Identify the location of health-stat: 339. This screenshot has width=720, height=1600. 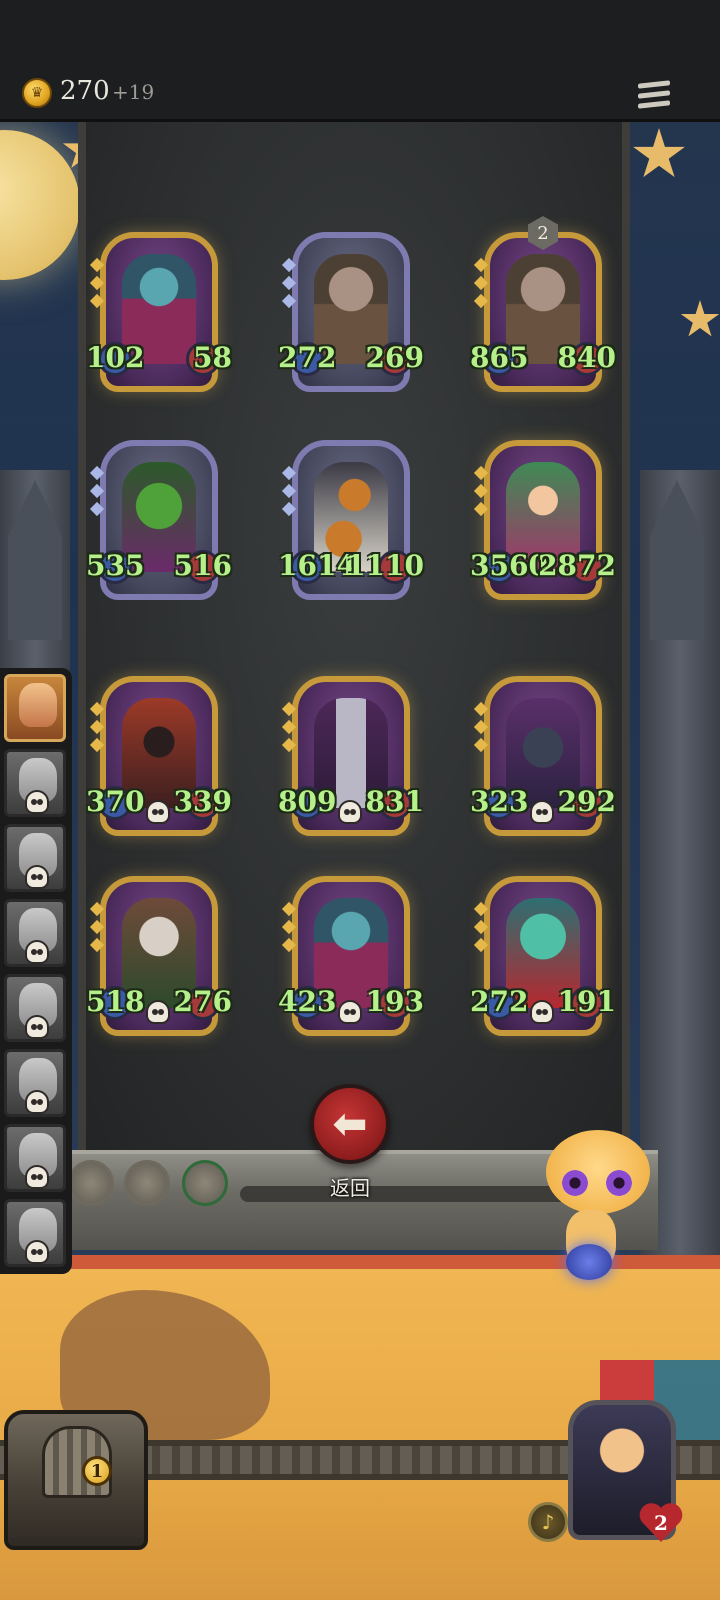
(202, 801).